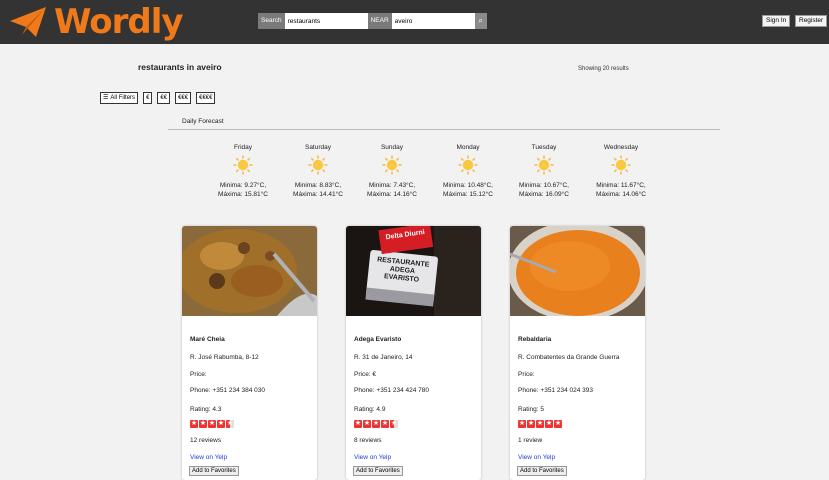  Describe the element at coordinates (413, 271) in the screenshot. I see `restaurant-photo: Delta Diurni RESTAURANTE ADEGA EVARISTO` at that location.